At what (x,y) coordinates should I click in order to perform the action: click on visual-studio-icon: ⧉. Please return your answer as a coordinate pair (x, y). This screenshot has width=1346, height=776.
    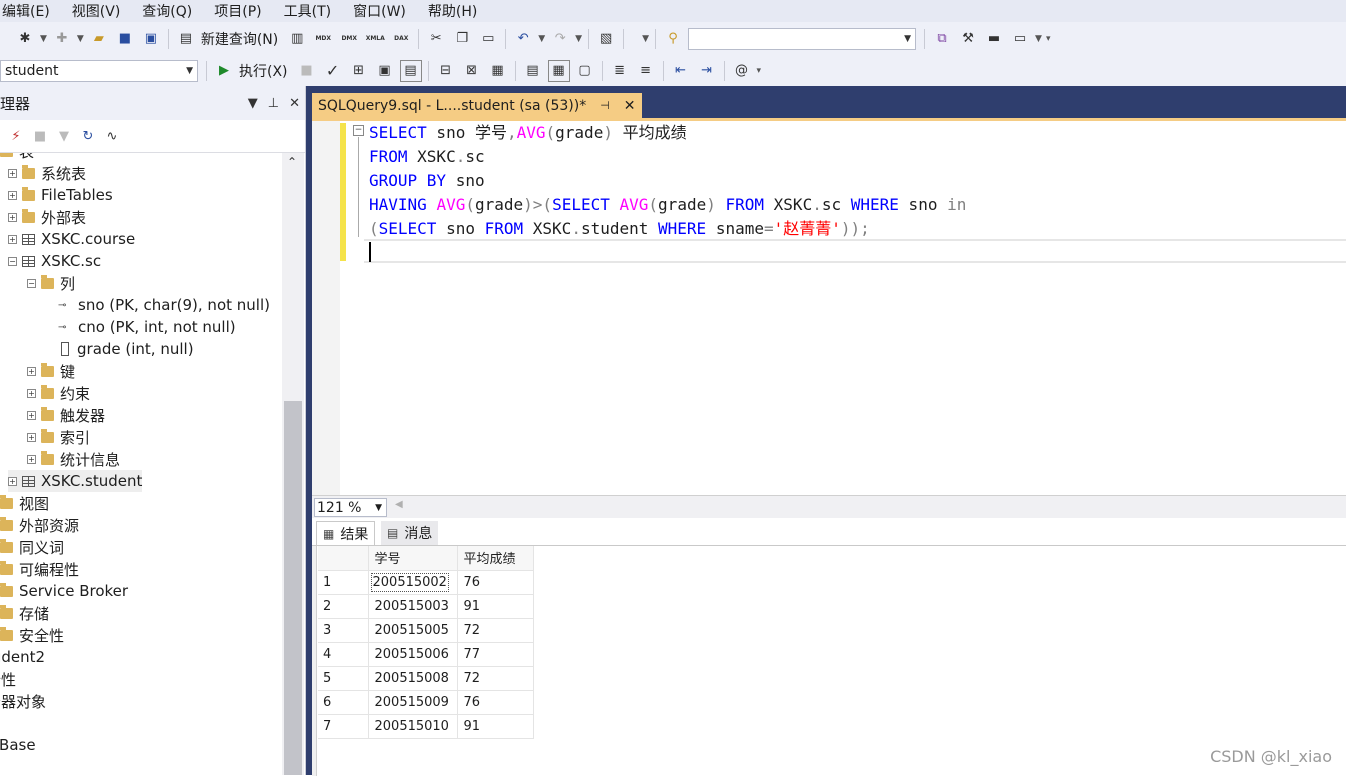
    Looking at the image, I should click on (942, 39).